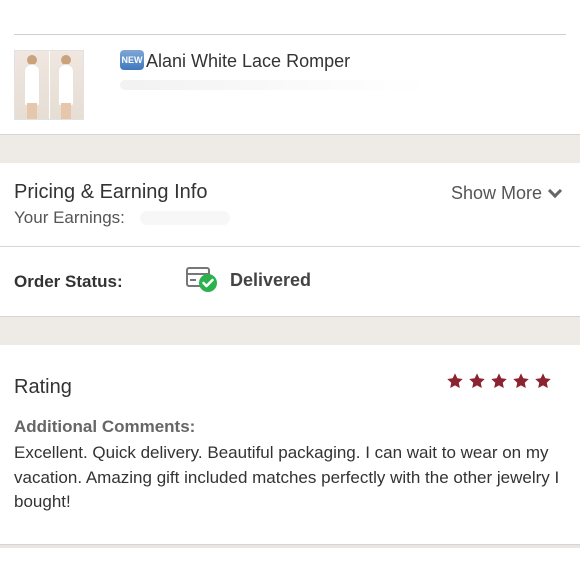 This screenshot has height=580, width=580. Describe the element at coordinates (201, 279) in the screenshot. I see `package-delivered-icon` at that location.